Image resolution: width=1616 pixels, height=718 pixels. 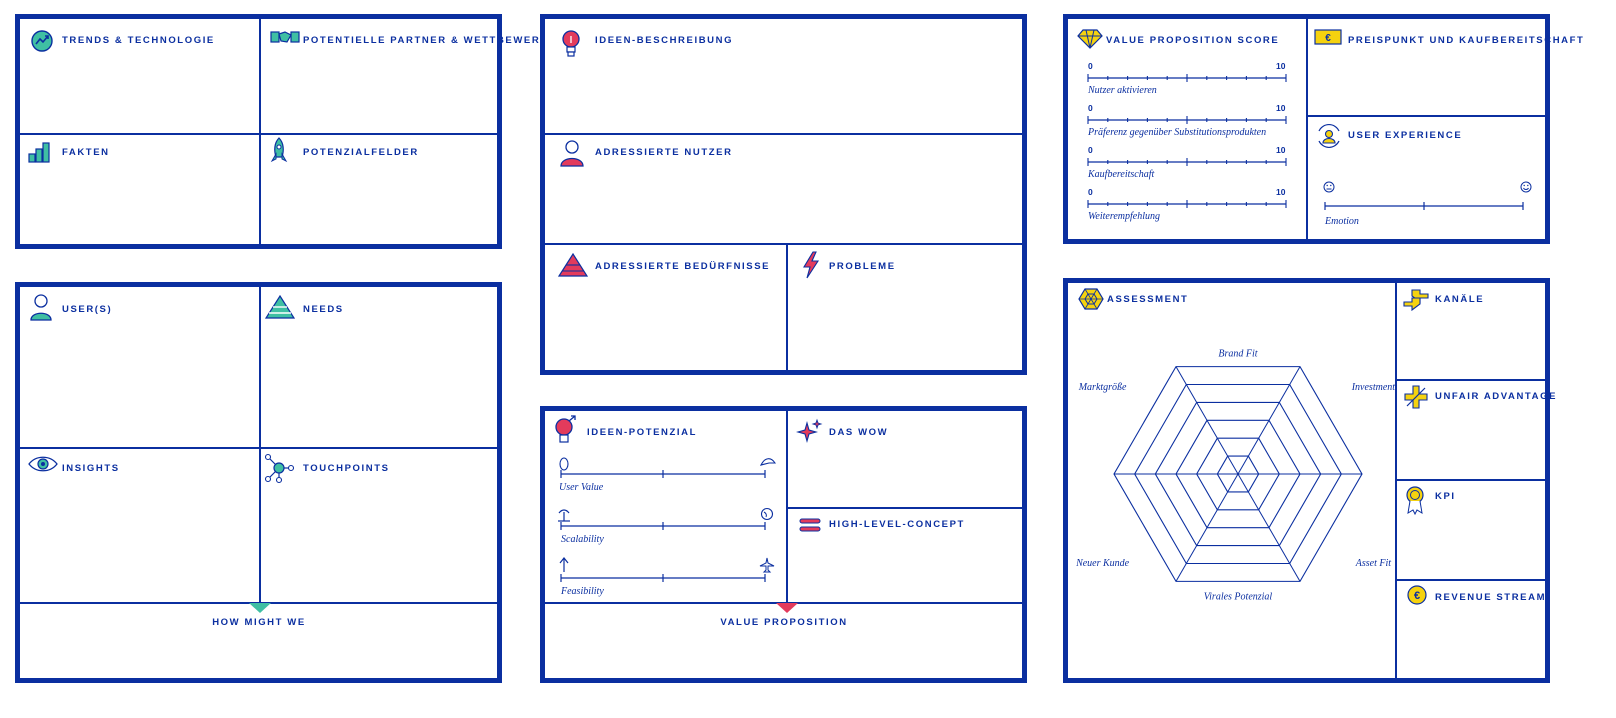 What do you see at coordinates (811, 265) in the screenshot?
I see `lightning-icon` at bounding box center [811, 265].